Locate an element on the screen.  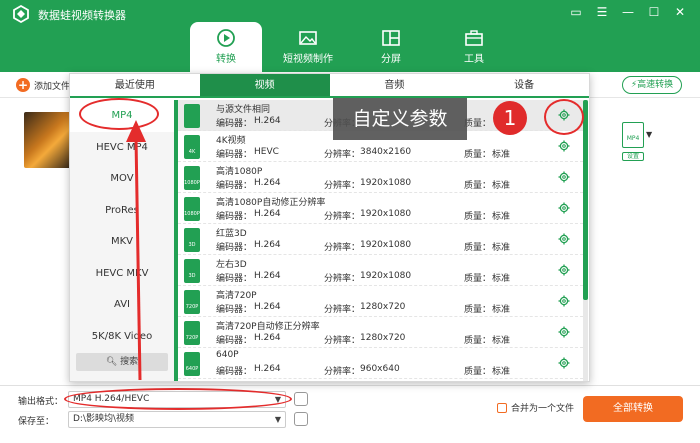
save-to-label: 保存至： is located at coordinates (36, 422).